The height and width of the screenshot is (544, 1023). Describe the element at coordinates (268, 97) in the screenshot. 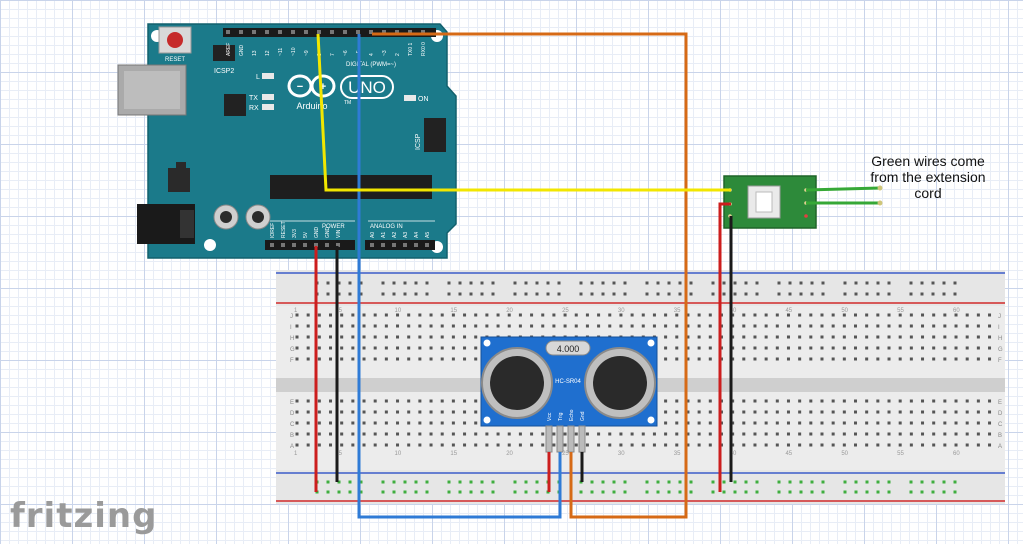

I see `led-tx` at that location.